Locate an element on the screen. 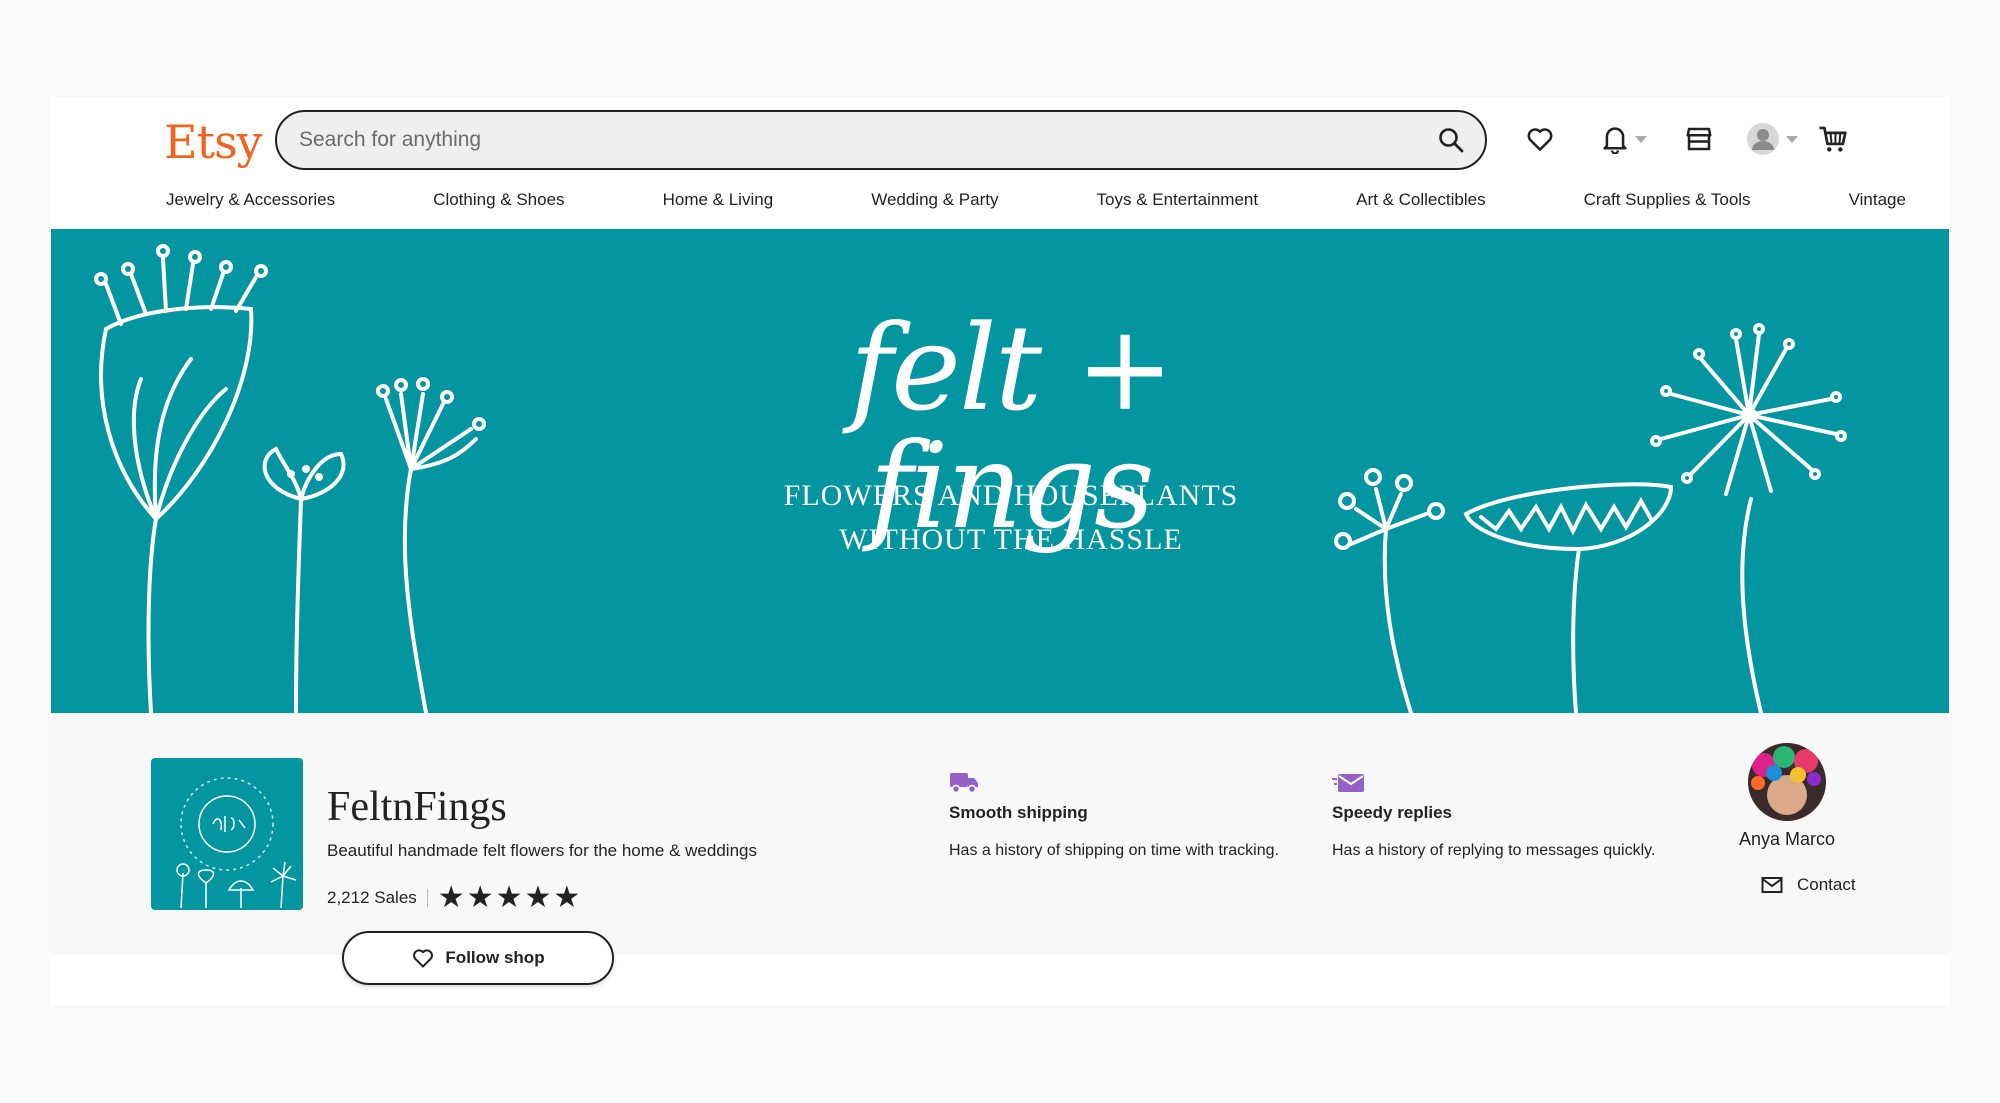 This screenshot has height=1103, width=2000. feature-title: Smooth shipping is located at coordinates (1018, 812).